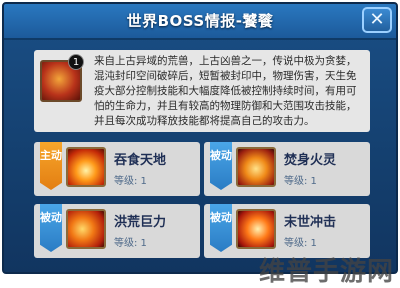 The image size is (400, 288). What do you see at coordinates (287, 231) in the screenshot?
I see `skill-card-4: 被动 末世冲击 等级: 1` at bounding box center [287, 231].